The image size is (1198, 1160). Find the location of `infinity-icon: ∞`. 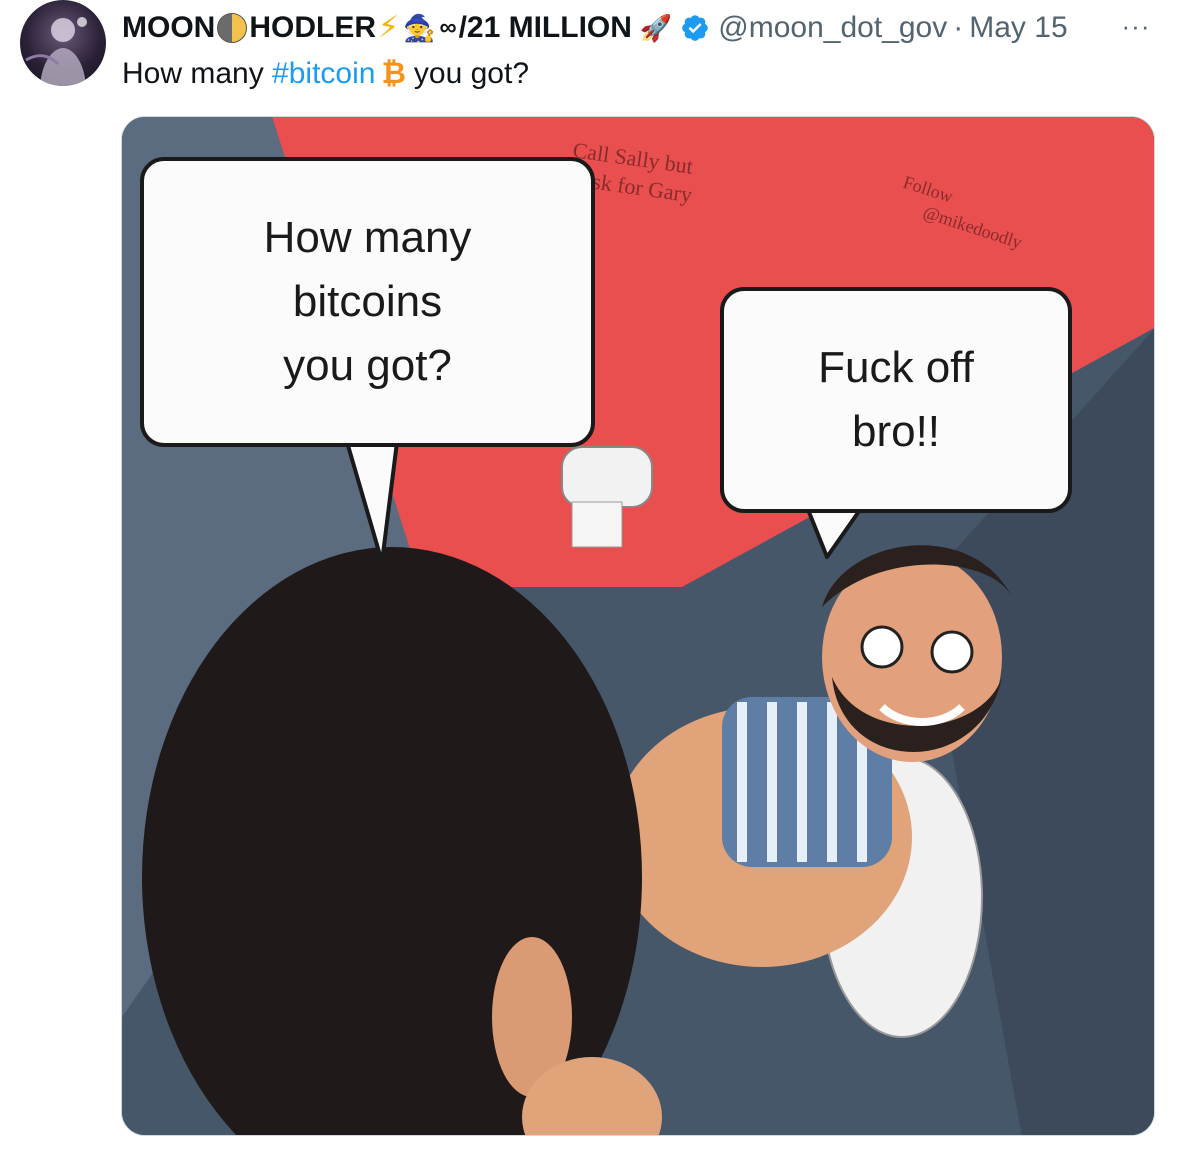

infinity-icon: ∞ is located at coordinates (448, 27).